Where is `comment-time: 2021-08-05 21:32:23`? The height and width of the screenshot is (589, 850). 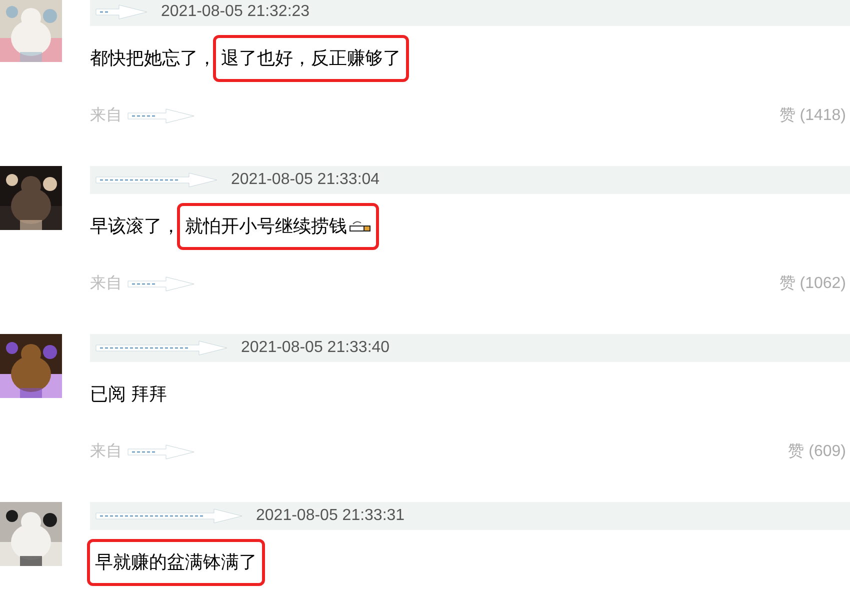
comment-time: 2021-08-05 21:32:23 is located at coordinates (235, 12).